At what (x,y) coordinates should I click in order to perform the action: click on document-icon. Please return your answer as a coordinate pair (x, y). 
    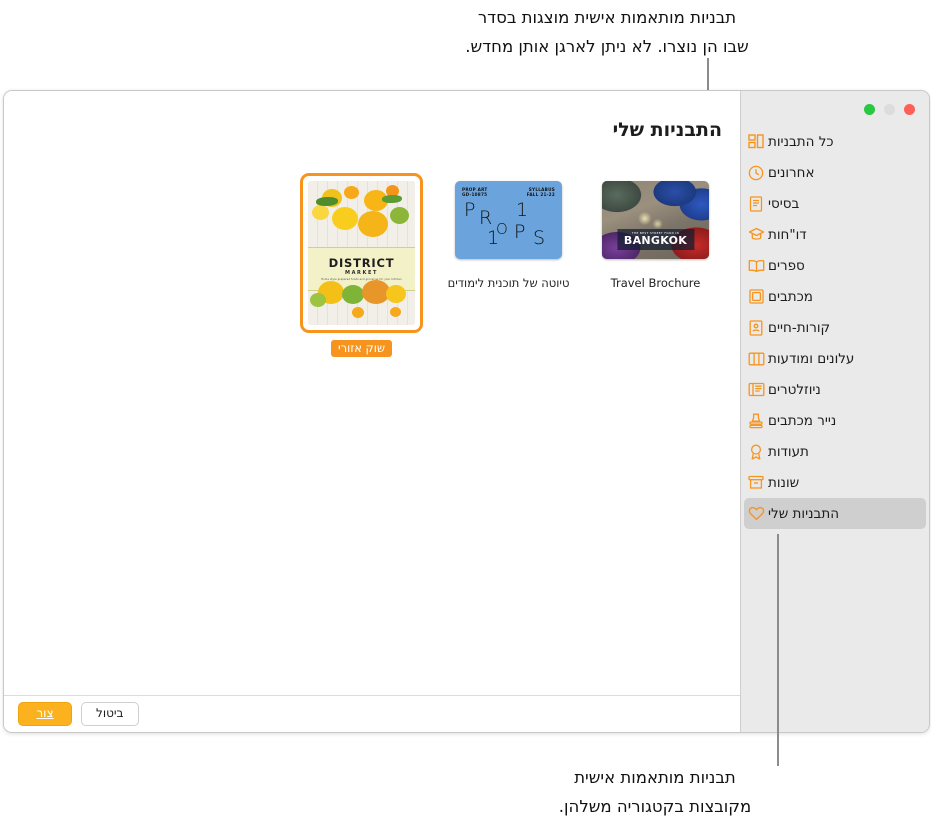
    Looking at the image, I should click on (756, 204).